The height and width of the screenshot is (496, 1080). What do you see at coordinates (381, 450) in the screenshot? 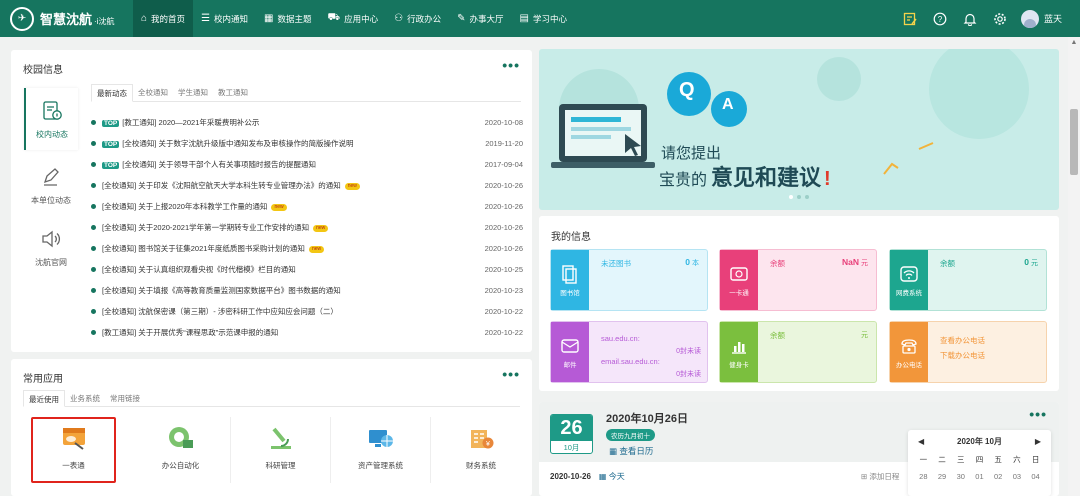
I see `app-asset-management: 资产管理系统` at bounding box center [381, 450].